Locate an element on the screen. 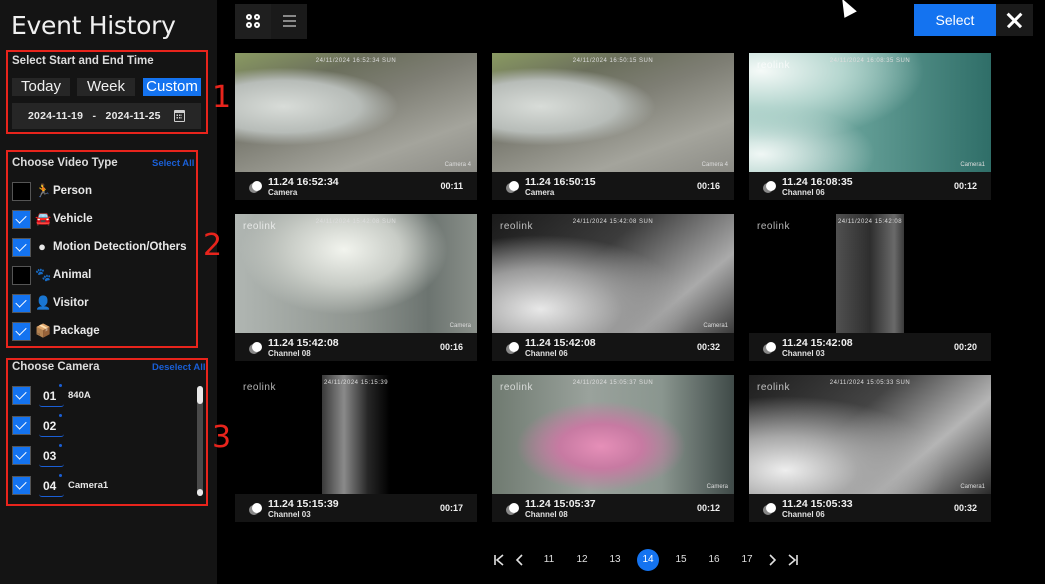 This screenshot has height=584, width=1045. page-button: 15 is located at coordinates (681, 560).